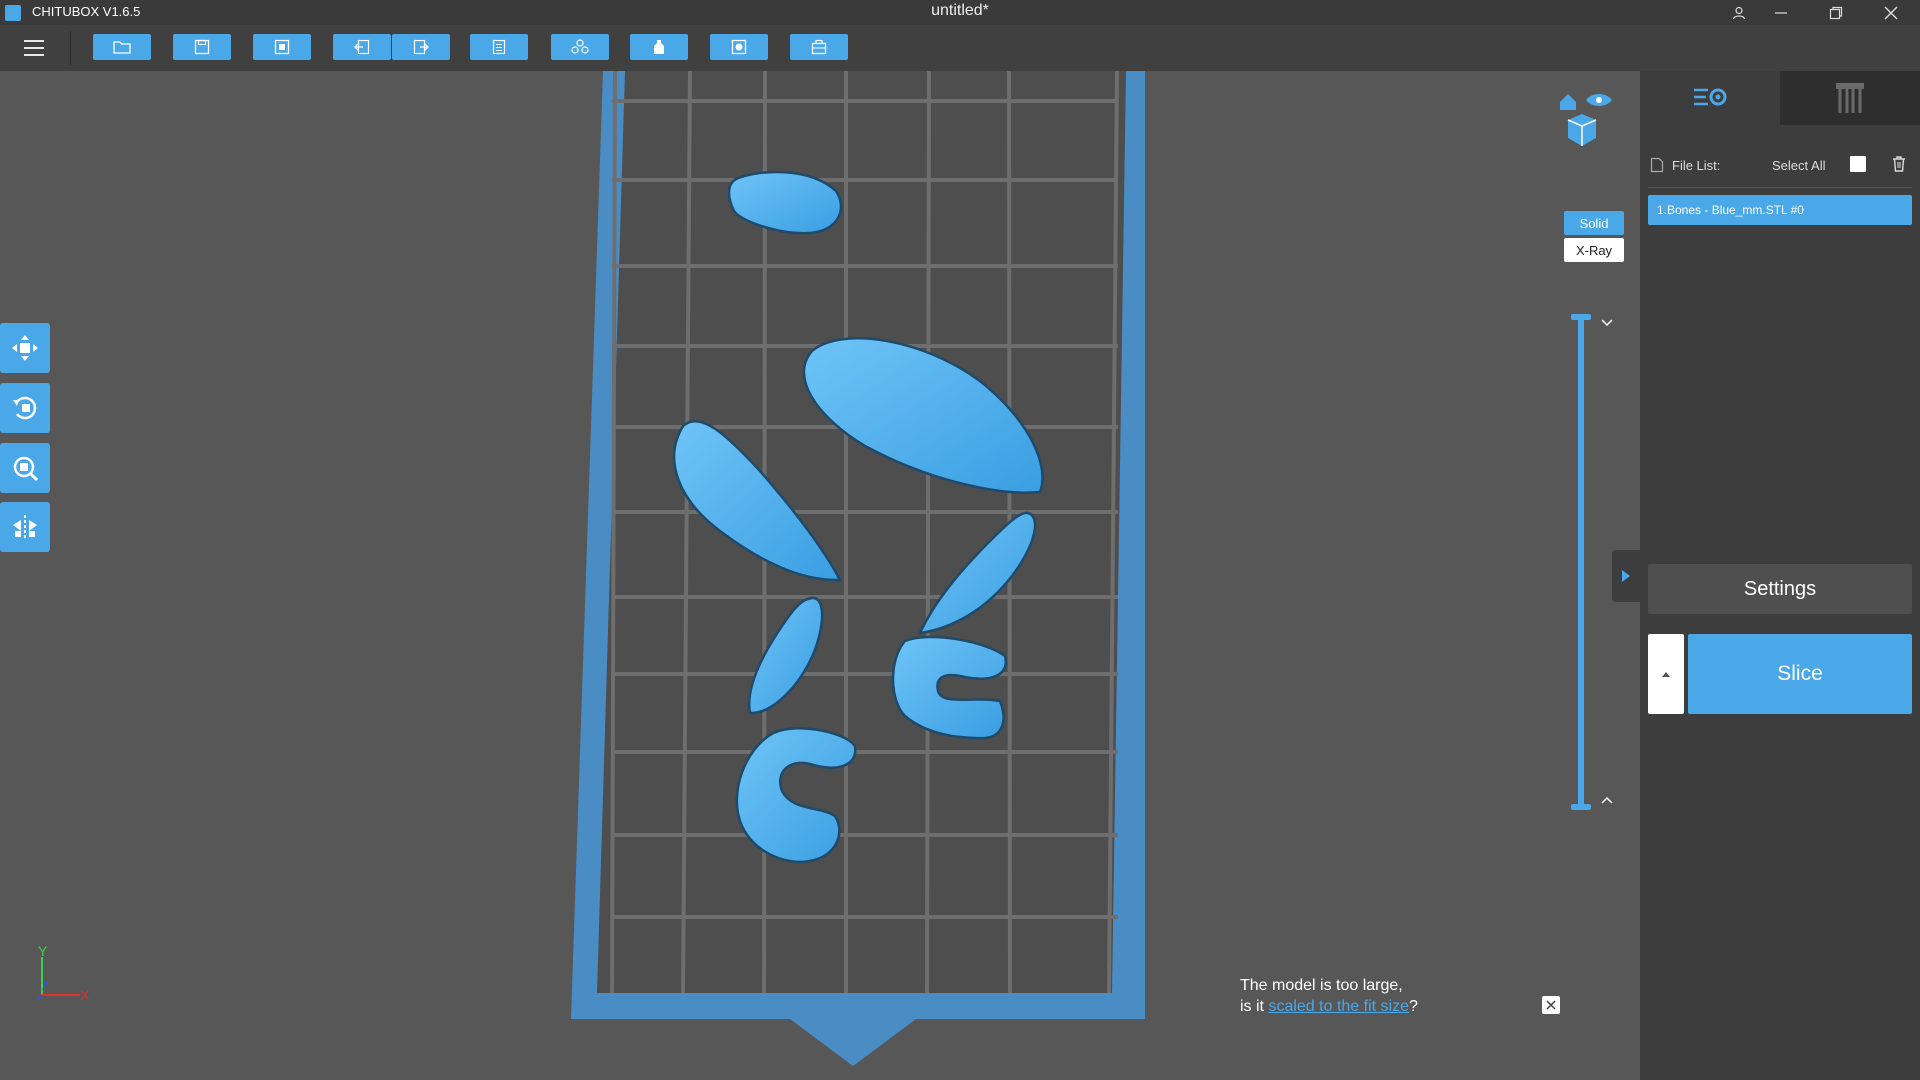 The height and width of the screenshot is (1080, 1920). What do you see at coordinates (43, 951) in the screenshot?
I see `y-axis-label: Y` at bounding box center [43, 951].